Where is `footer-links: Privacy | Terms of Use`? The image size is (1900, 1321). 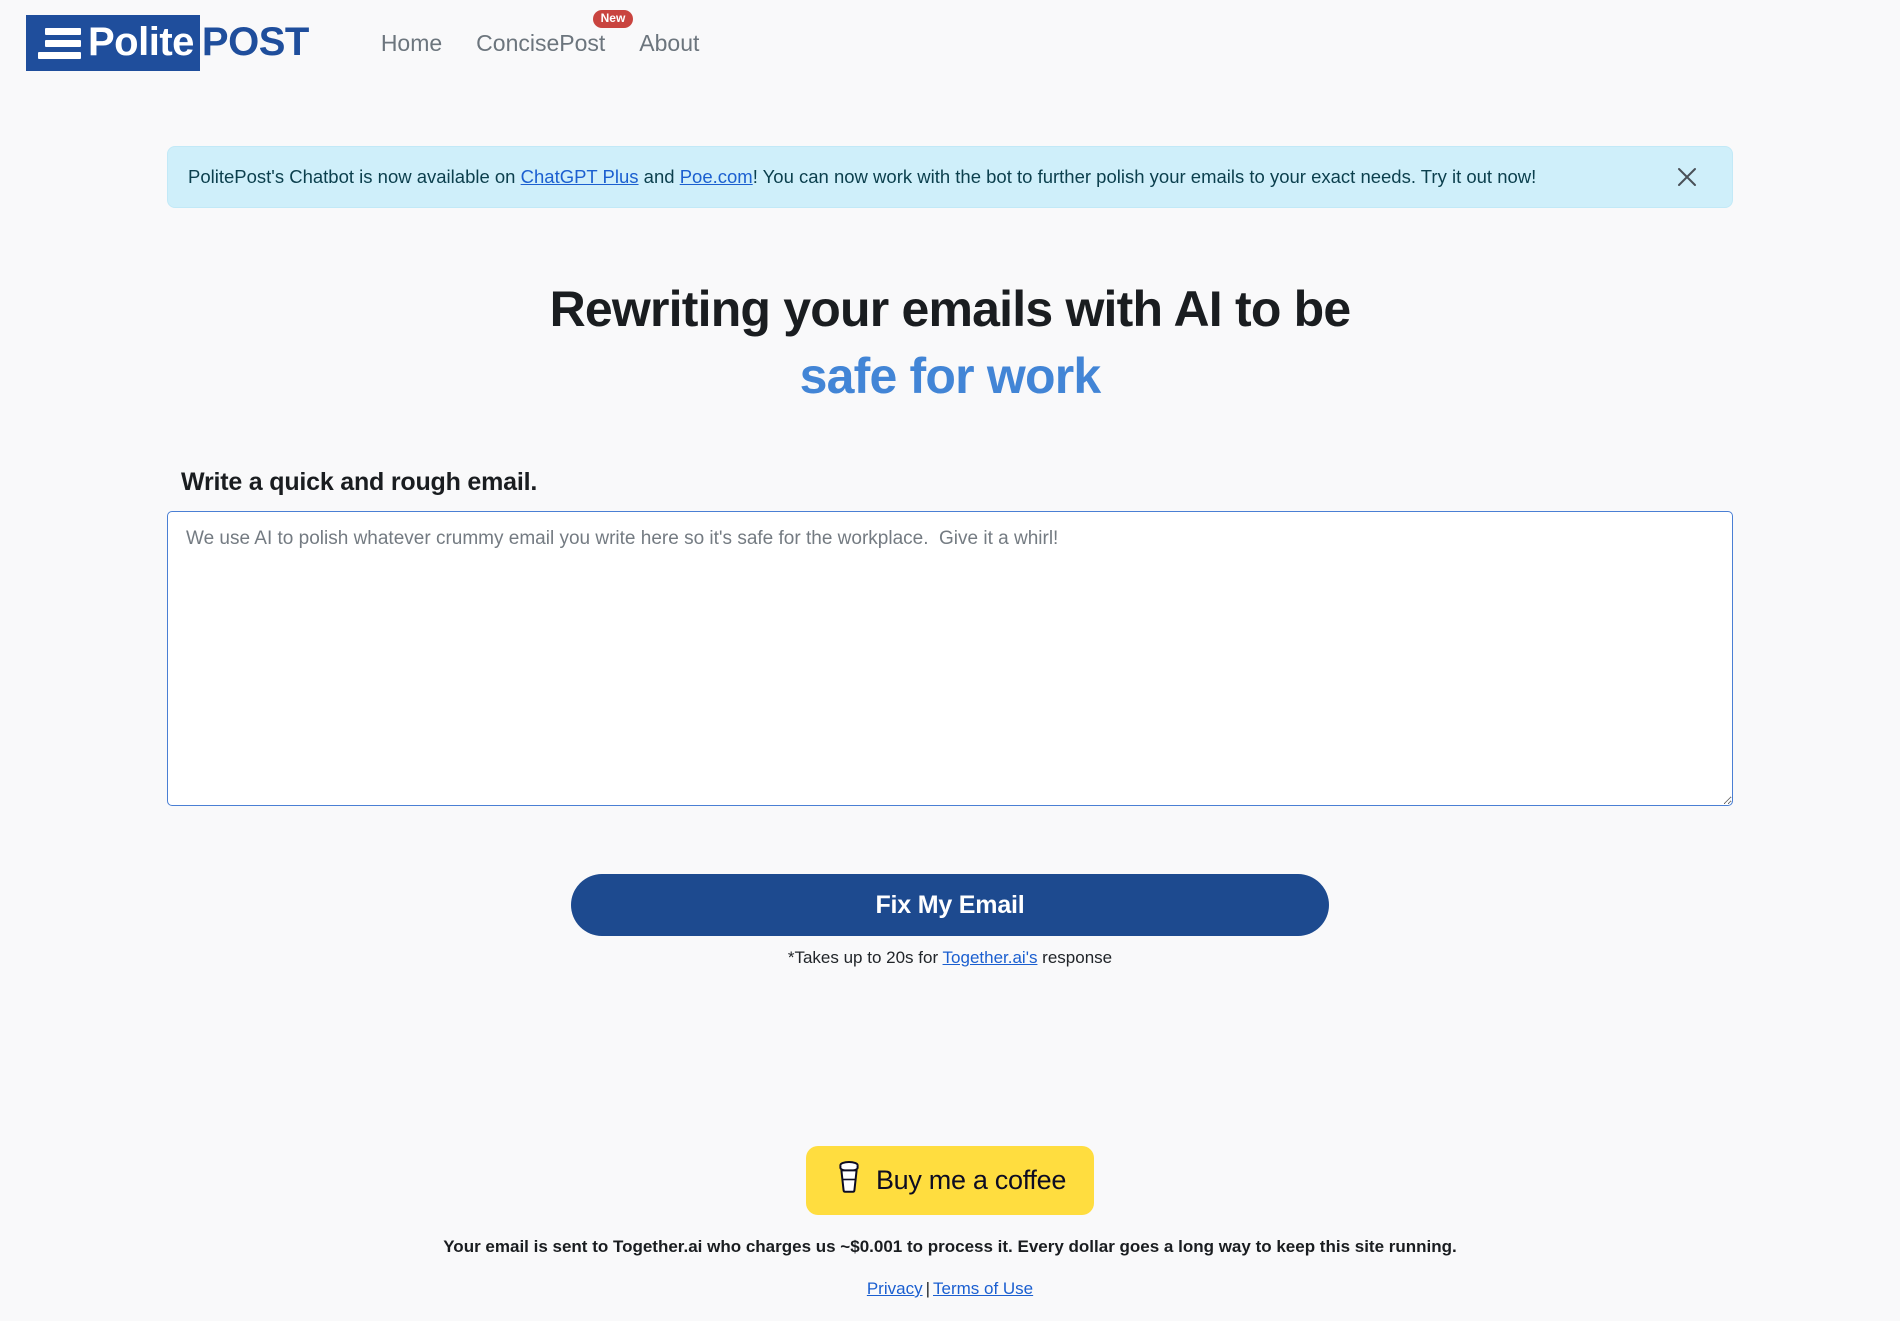
footer-links: Privacy | Terms of Use is located at coordinates (950, 1289).